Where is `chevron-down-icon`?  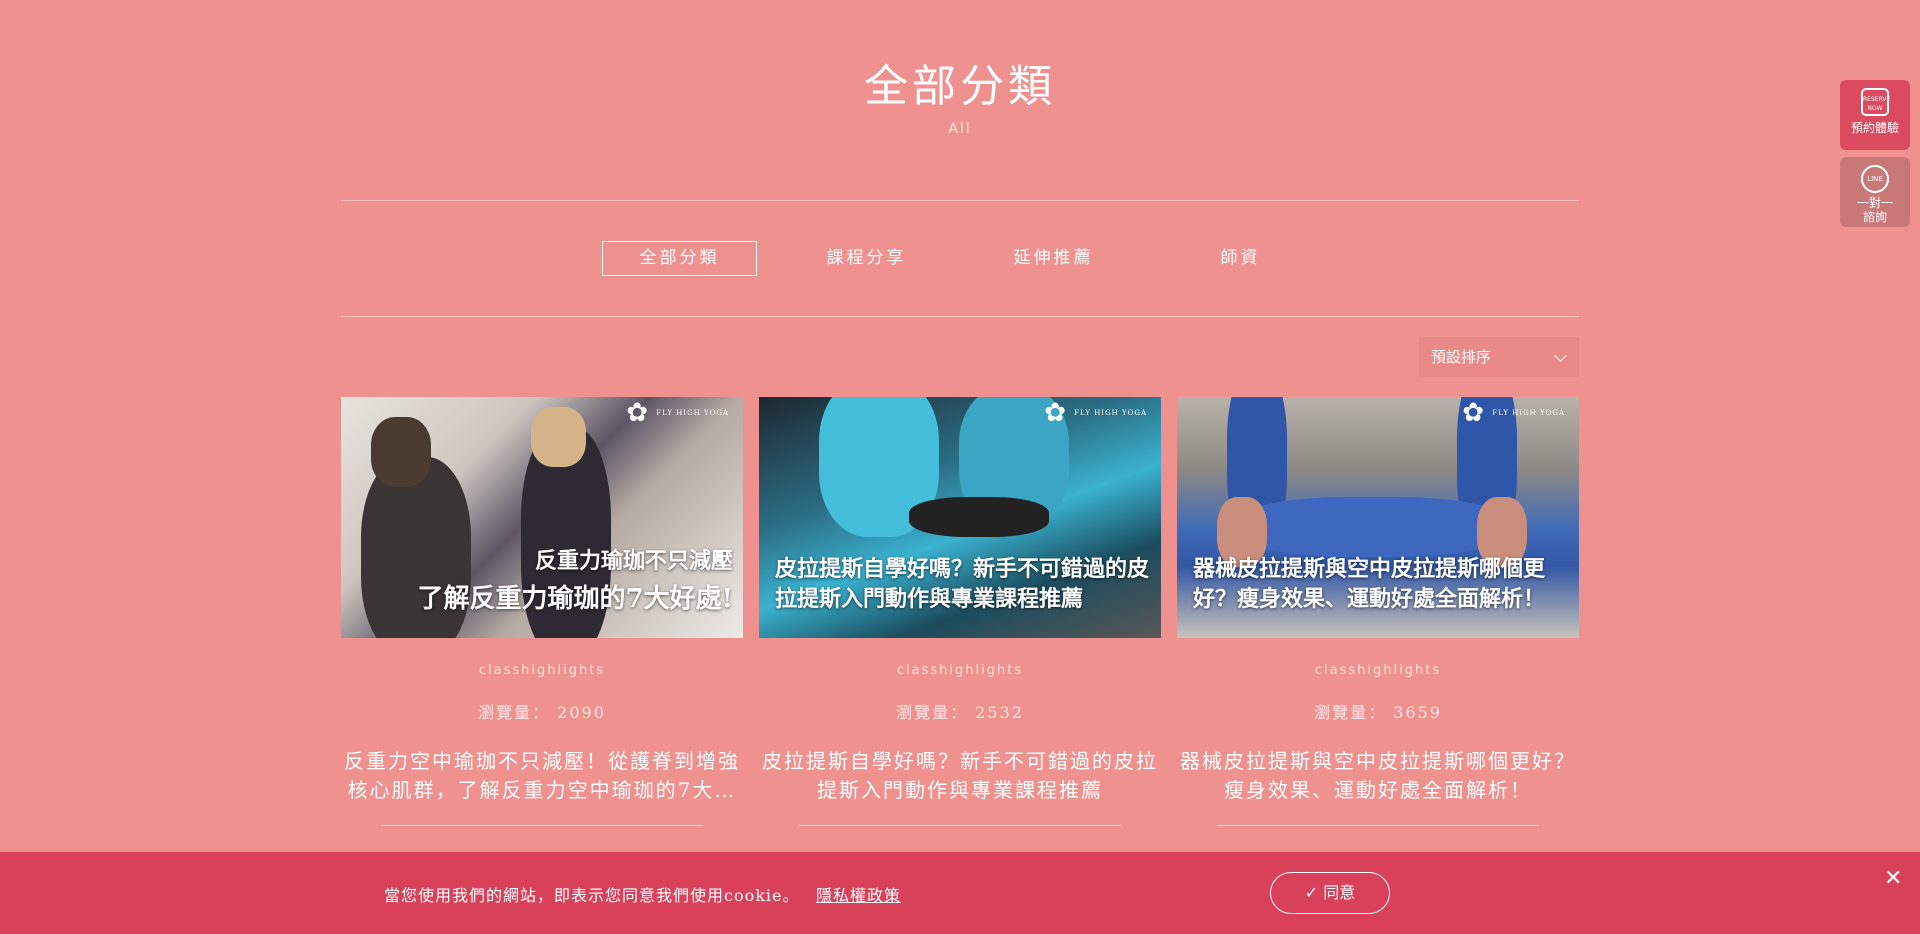
chevron-down-icon is located at coordinates (1560, 355).